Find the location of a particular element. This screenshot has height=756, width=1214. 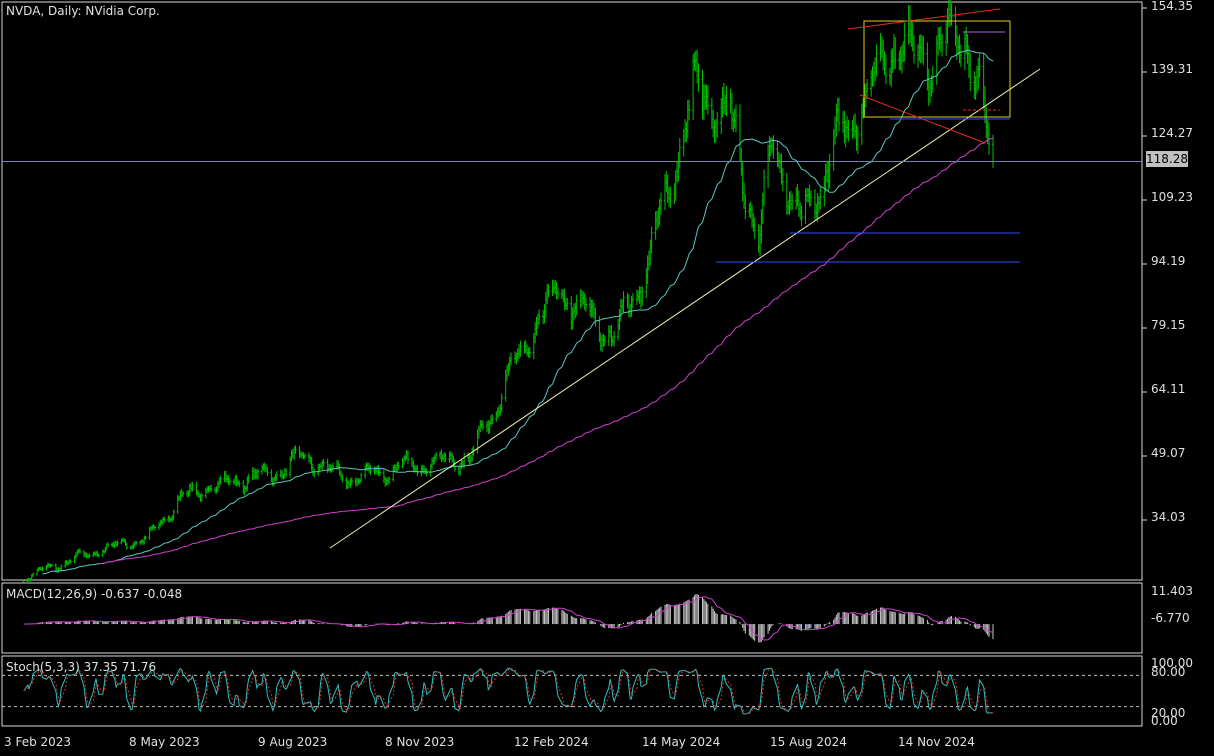

stoch-lines is located at coordinates (572, 691).